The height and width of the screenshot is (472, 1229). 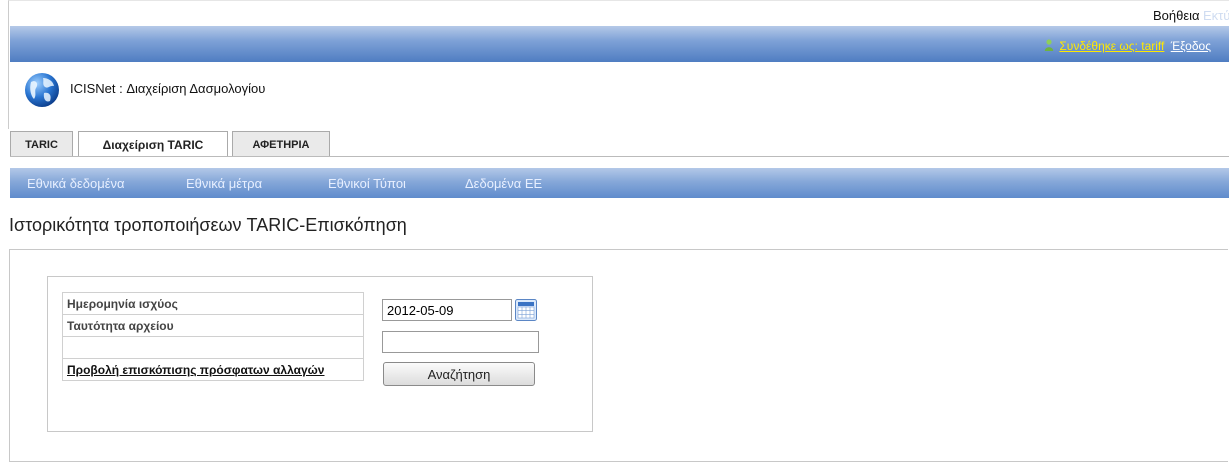 I want to click on user-area: Συνδέθηκε ως: tariff Έξοδος, so click(x=1127, y=46).